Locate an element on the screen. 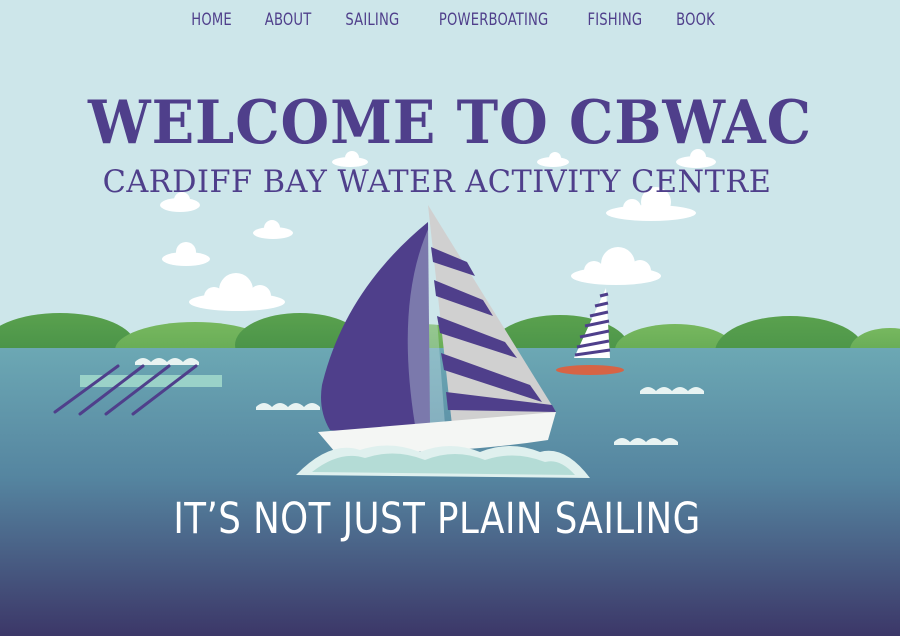 This screenshot has width=900, height=636. nav-powerboating: POWERBOATING is located at coordinates (493, 20).